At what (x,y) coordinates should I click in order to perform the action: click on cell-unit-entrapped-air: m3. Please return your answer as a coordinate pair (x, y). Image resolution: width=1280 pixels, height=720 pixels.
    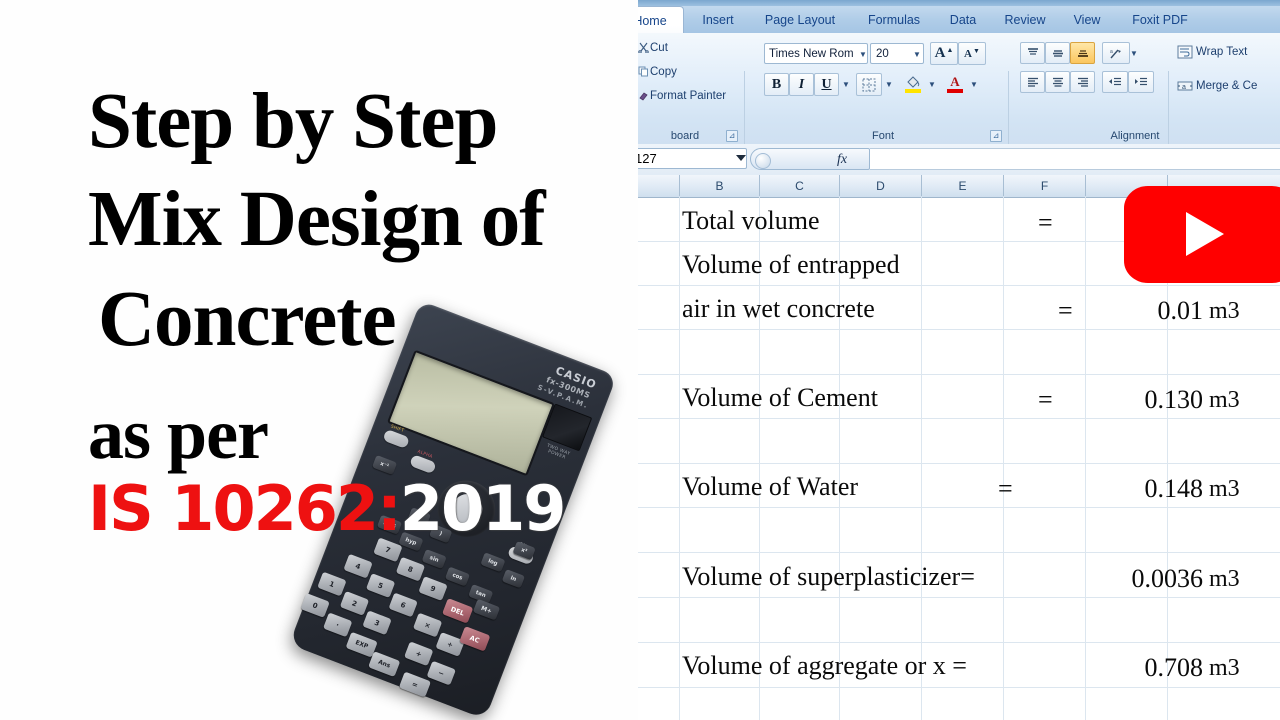
    Looking at the image, I should click on (1224, 311).